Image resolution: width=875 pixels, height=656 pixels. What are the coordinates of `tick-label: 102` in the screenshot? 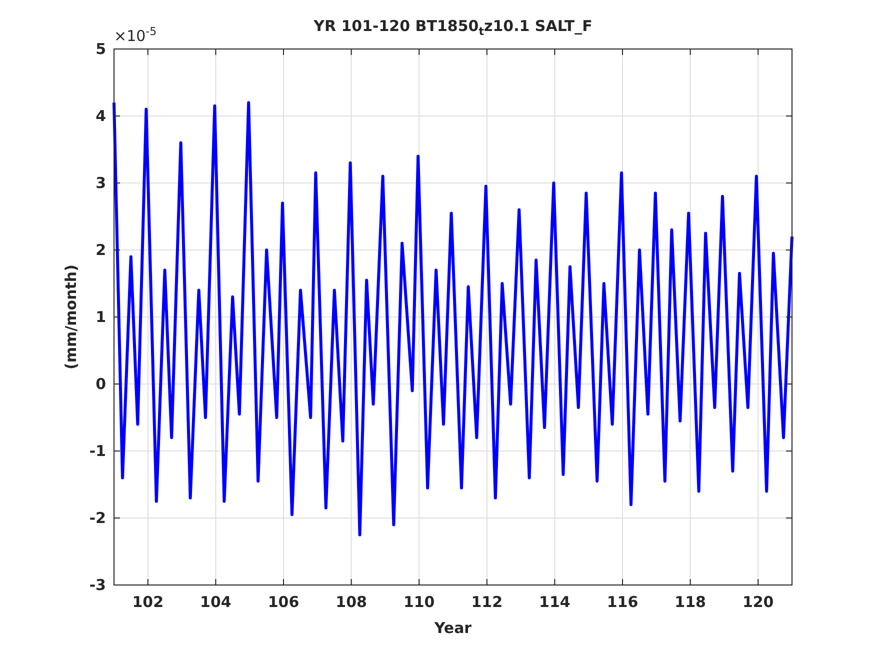 It's located at (148, 602).